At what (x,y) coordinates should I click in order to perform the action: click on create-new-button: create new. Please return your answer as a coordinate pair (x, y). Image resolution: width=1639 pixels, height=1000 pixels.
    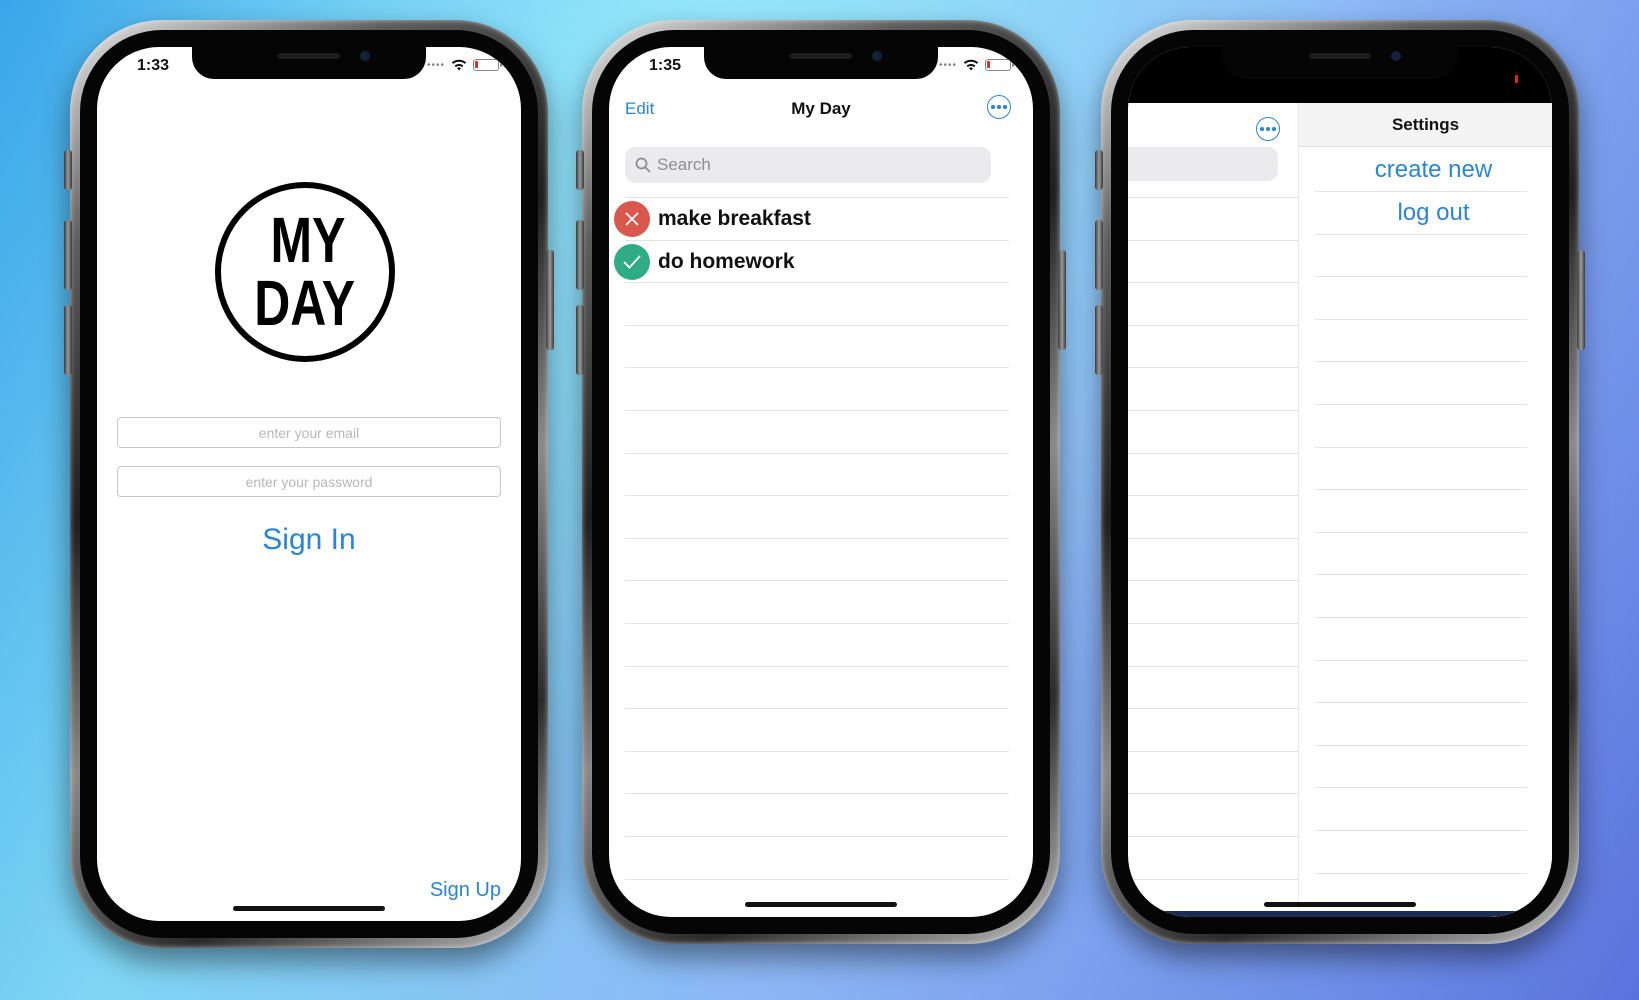
    Looking at the image, I should click on (1433, 170).